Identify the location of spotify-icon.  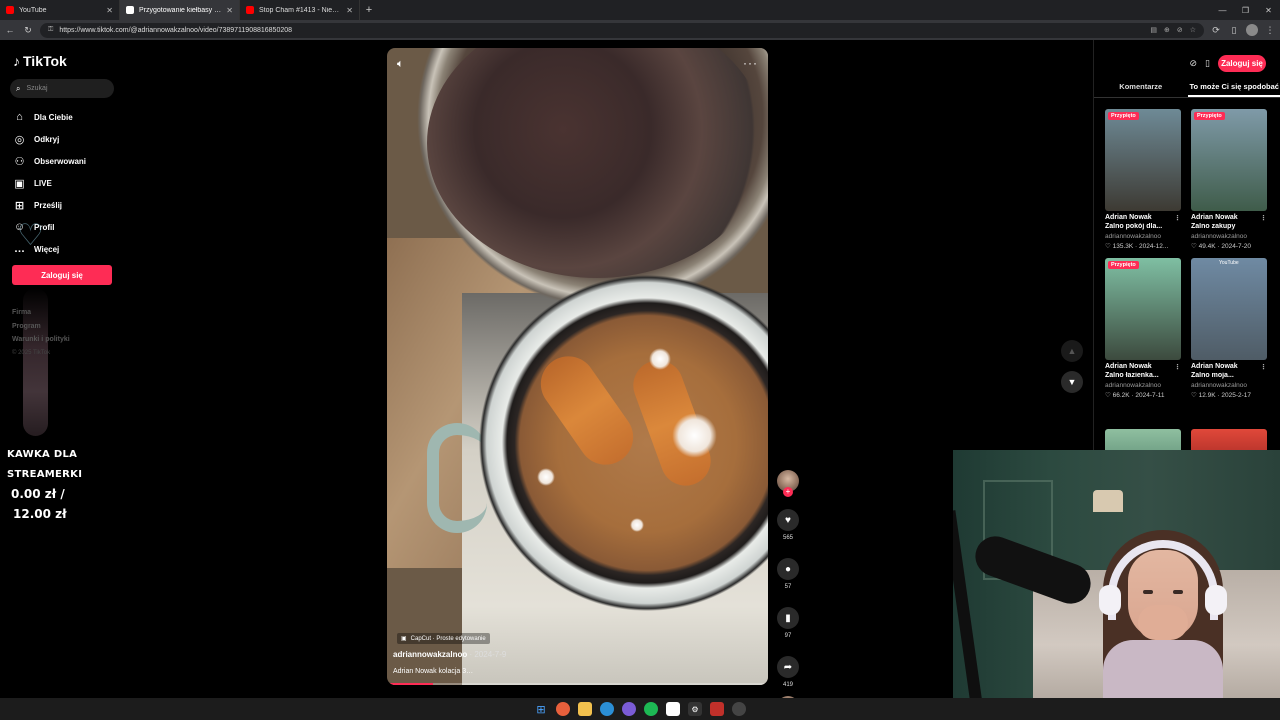
(651, 709).